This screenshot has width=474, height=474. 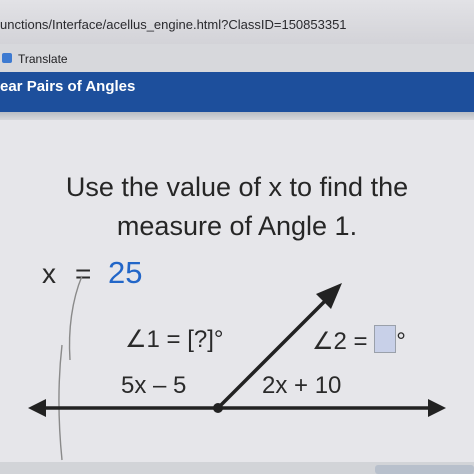 I want to click on angle2-prefix: ∠2 =, so click(x=343, y=341).